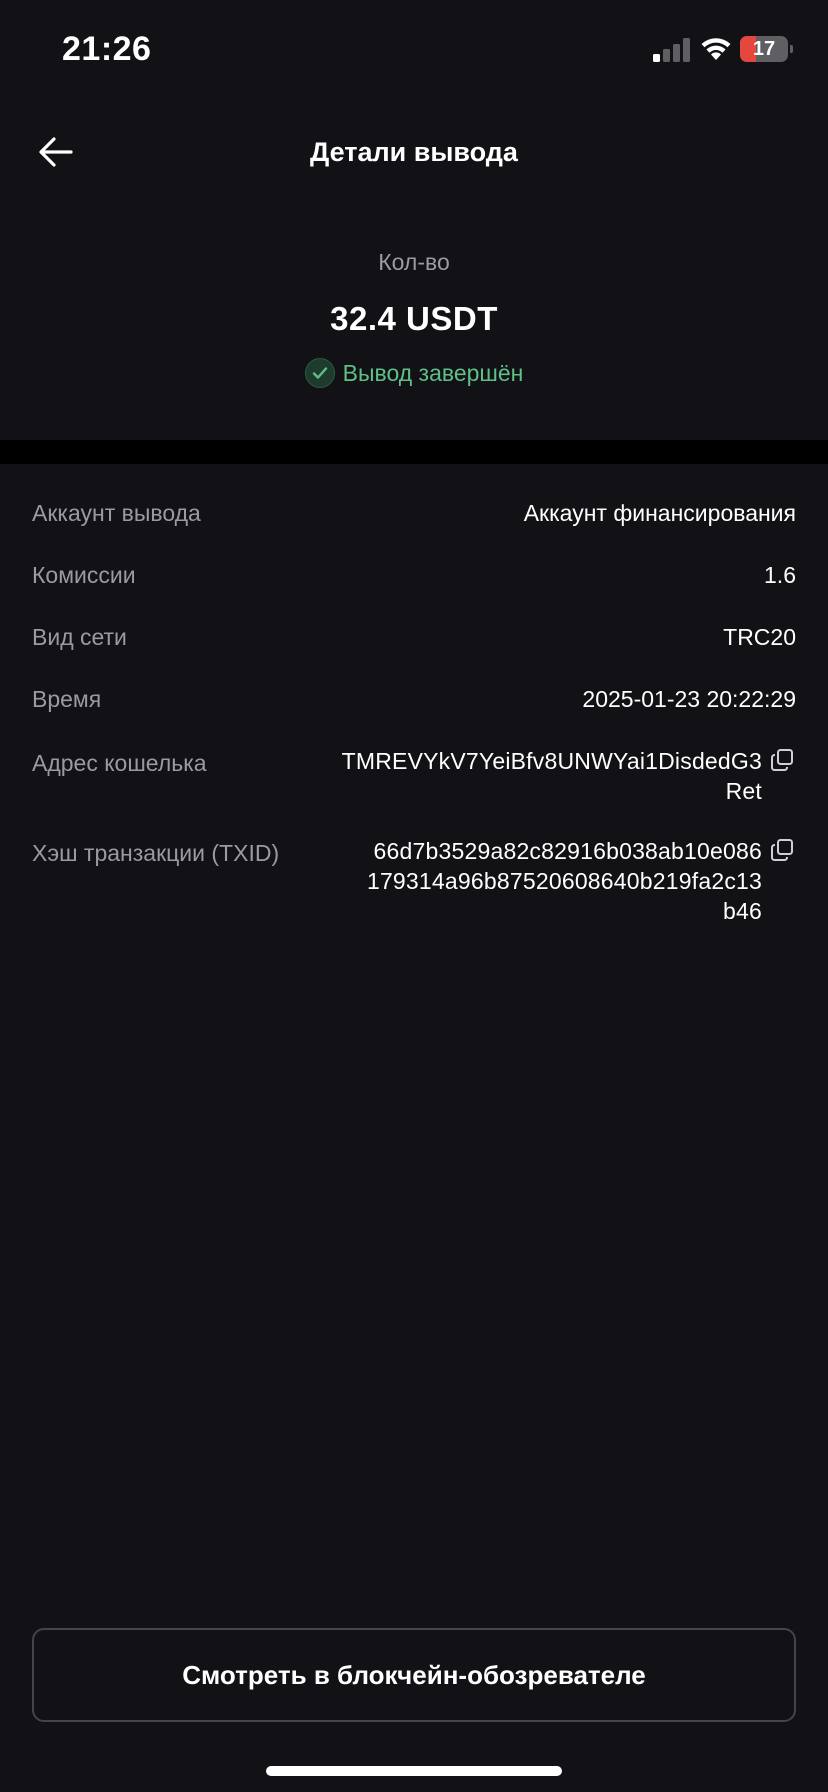 The width and height of the screenshot is (828, 1792). I want to click on wifi-icon, so click(716, 49).